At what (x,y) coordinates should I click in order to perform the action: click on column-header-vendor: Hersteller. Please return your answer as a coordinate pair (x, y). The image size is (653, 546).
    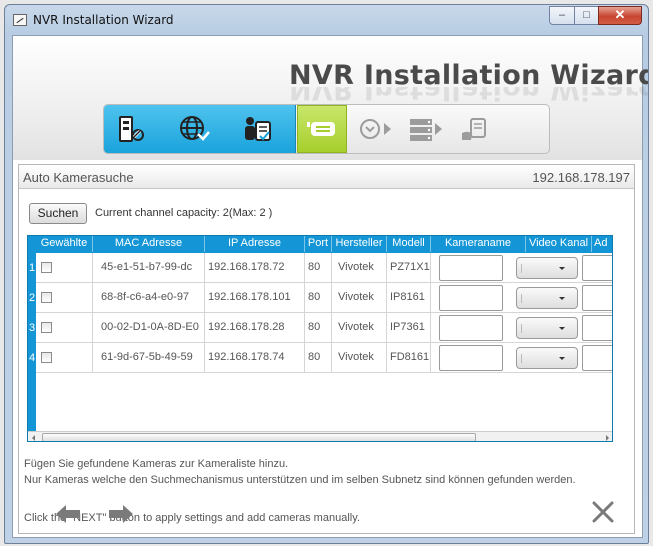
    Looking at the image, I should click on (359, 244).